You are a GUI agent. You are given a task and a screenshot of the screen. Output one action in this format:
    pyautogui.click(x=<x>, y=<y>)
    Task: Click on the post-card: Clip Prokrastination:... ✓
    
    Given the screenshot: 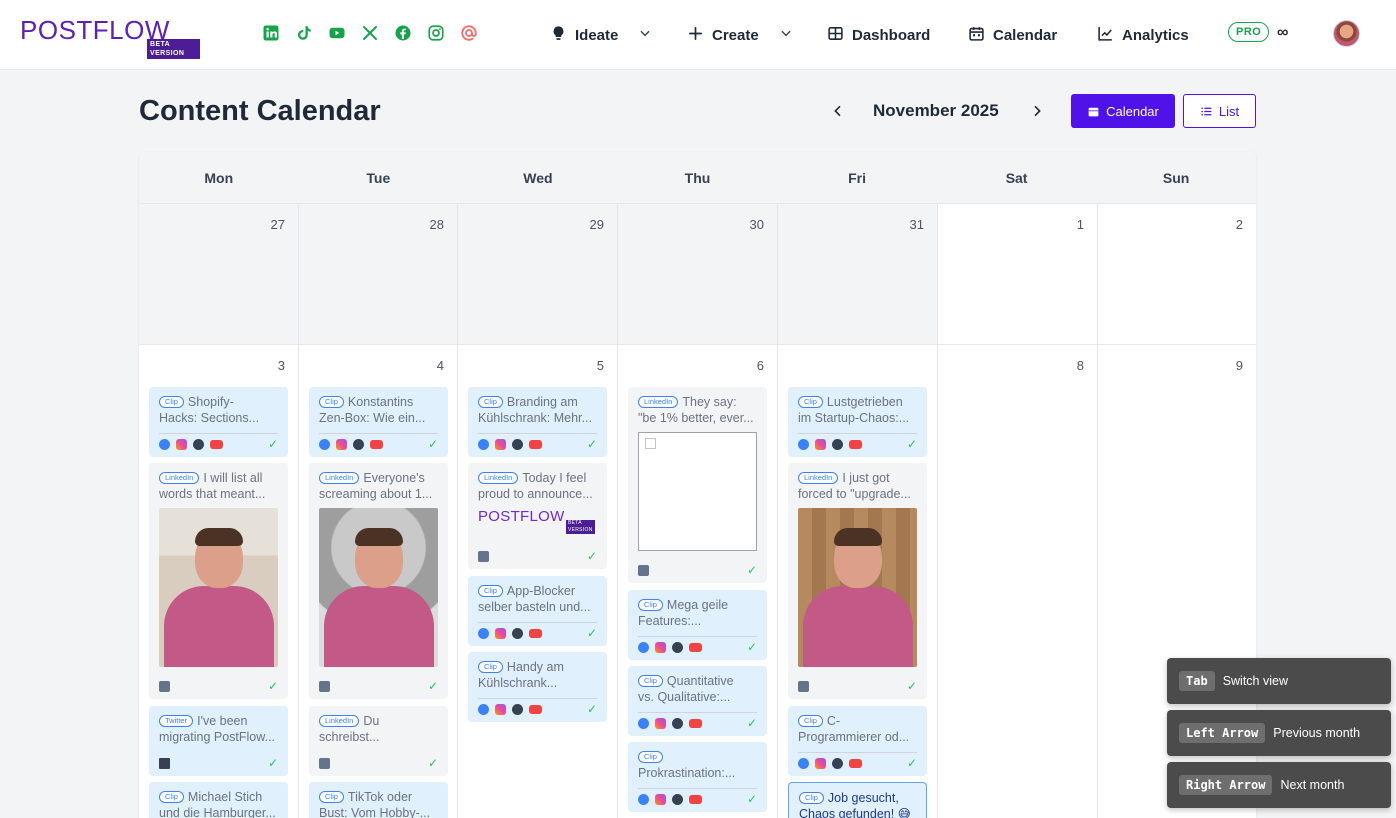 What is the action you would take?
    pyautogui.click(x=697, y=777)
    